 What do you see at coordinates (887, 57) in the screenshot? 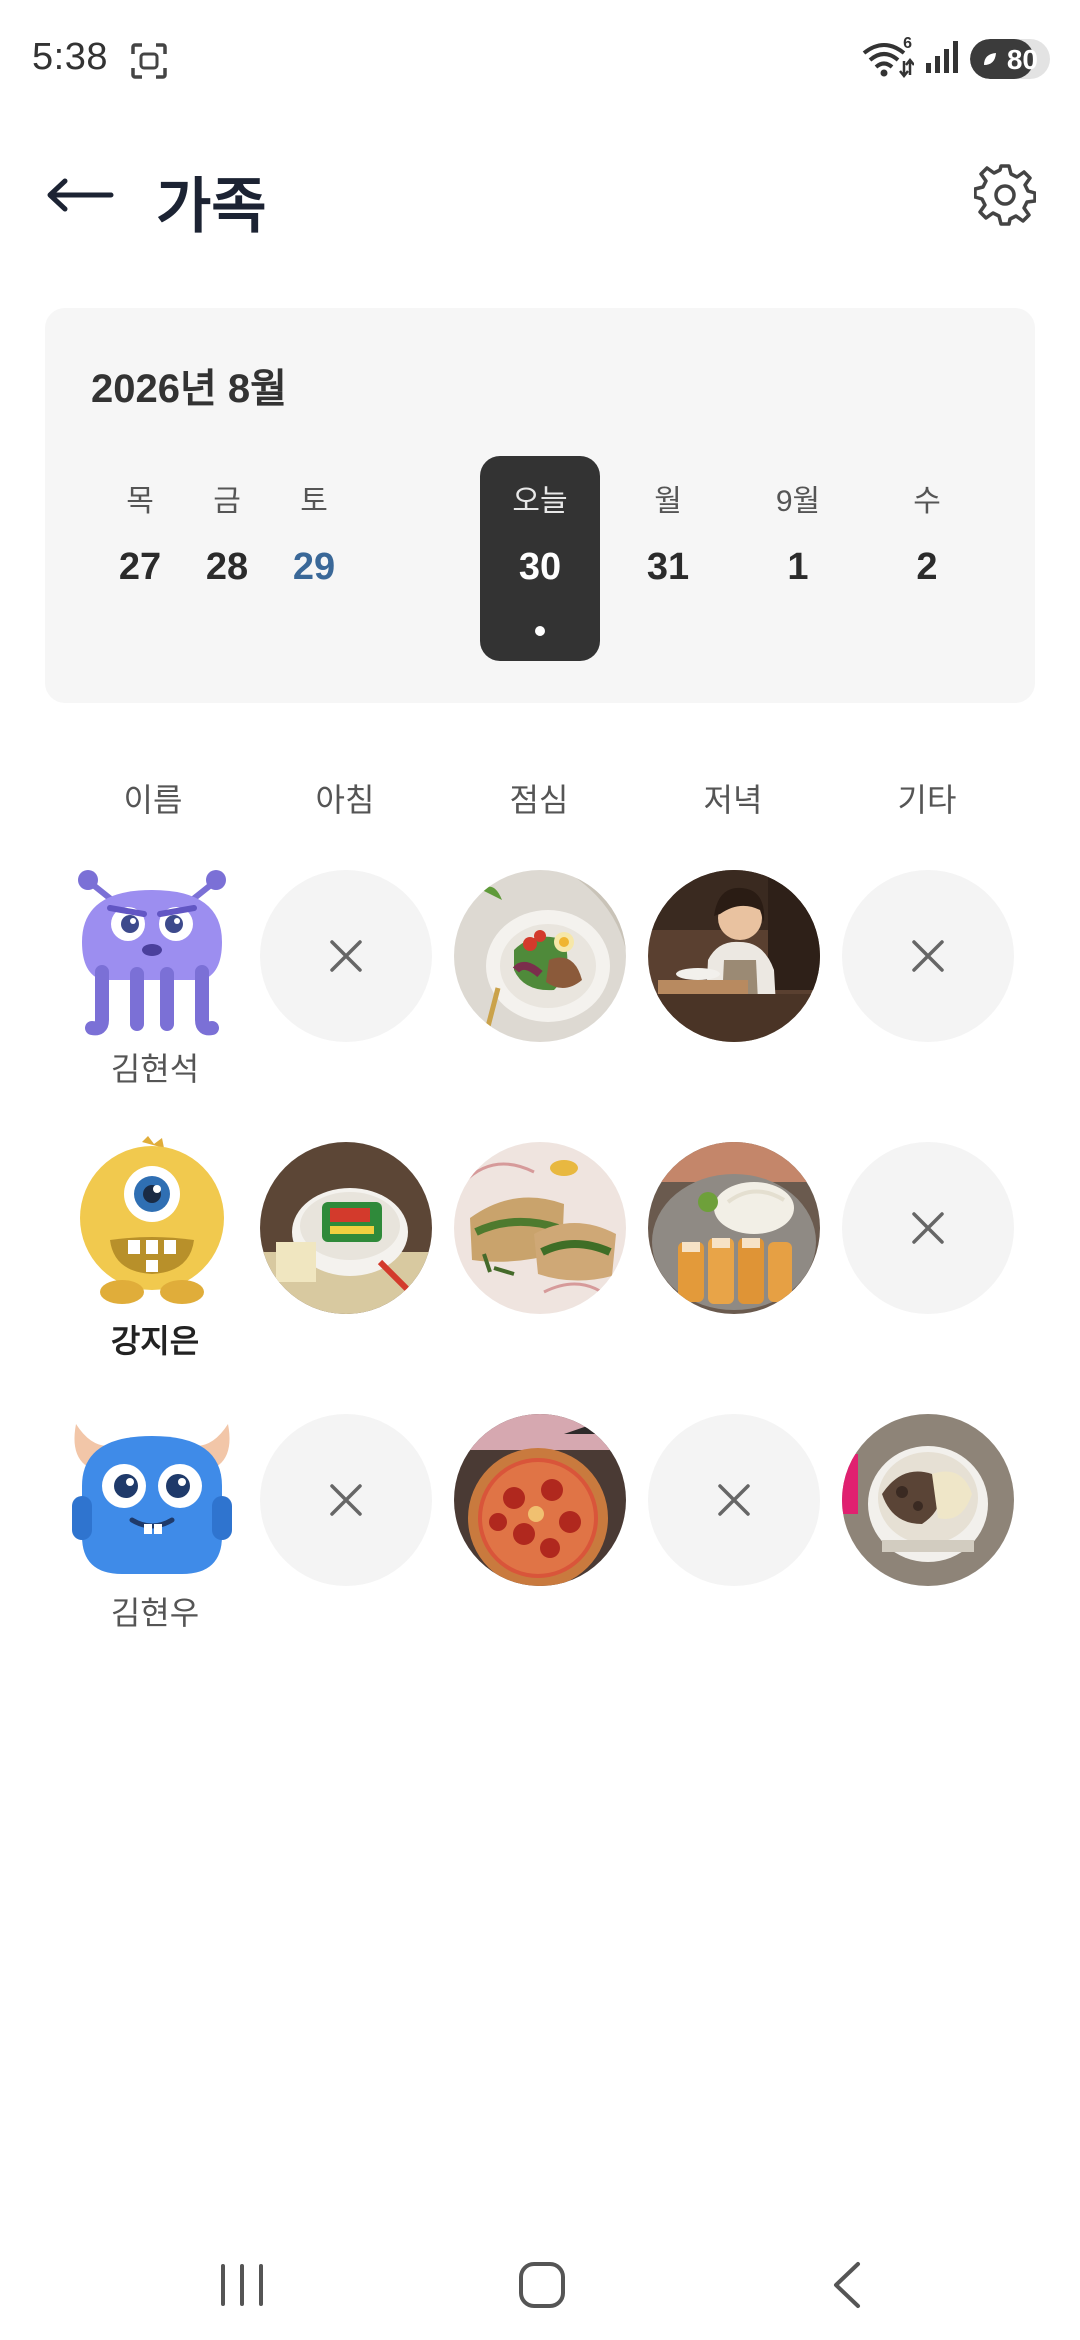
I see `wifi-icon: 6` at bounding box center [887, 57].